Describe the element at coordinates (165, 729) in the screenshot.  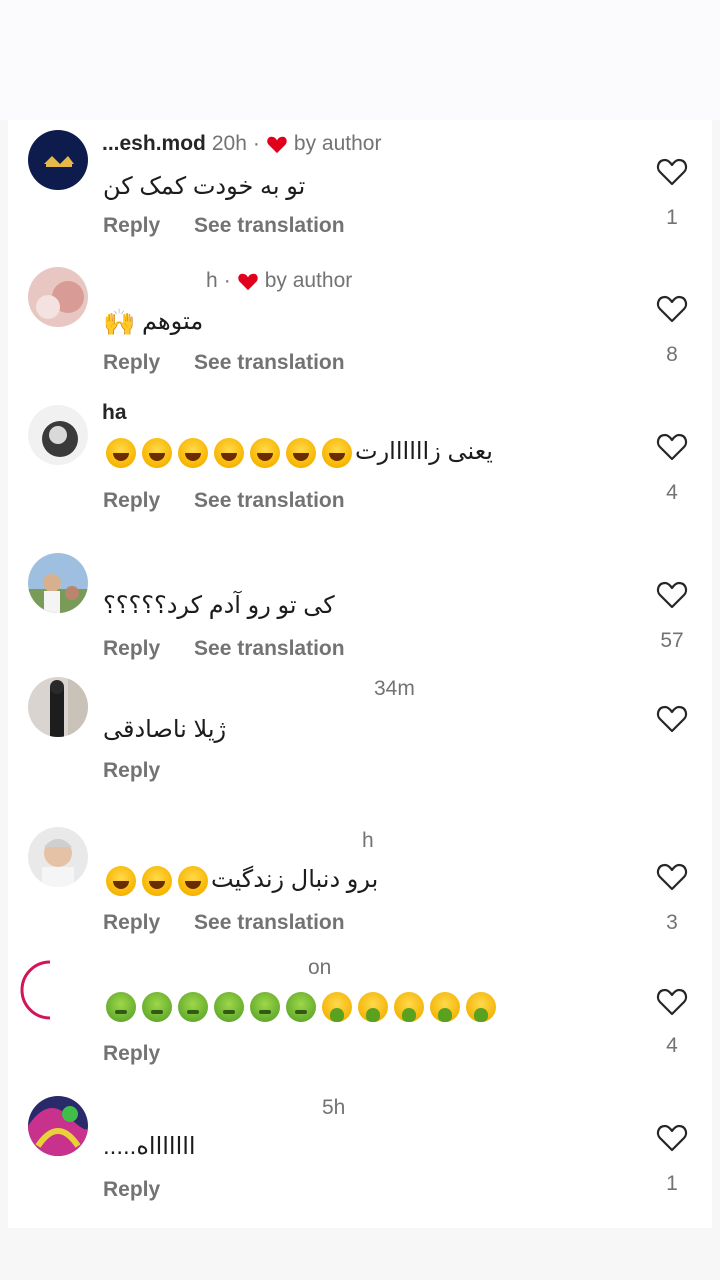
I see `comment-text: ژیلا ناصادقی` at that location.